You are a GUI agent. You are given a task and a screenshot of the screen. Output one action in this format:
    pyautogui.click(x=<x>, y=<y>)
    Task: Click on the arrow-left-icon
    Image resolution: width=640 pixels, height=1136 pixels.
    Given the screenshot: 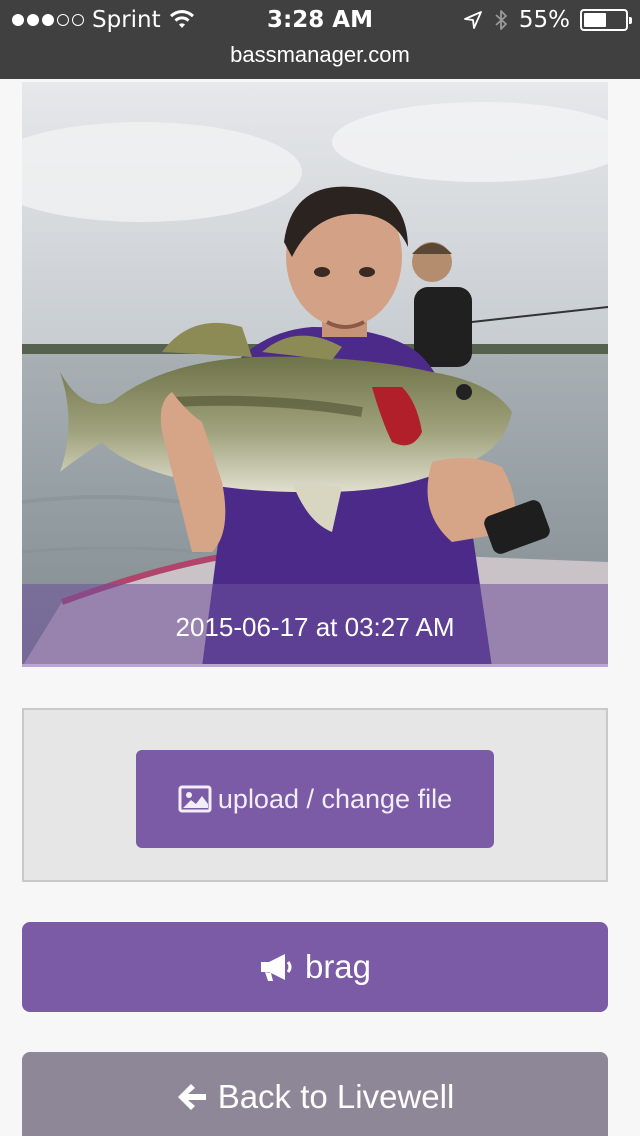 What is the action you would take?
    pyautogui.click(x=191, y=1097)
    